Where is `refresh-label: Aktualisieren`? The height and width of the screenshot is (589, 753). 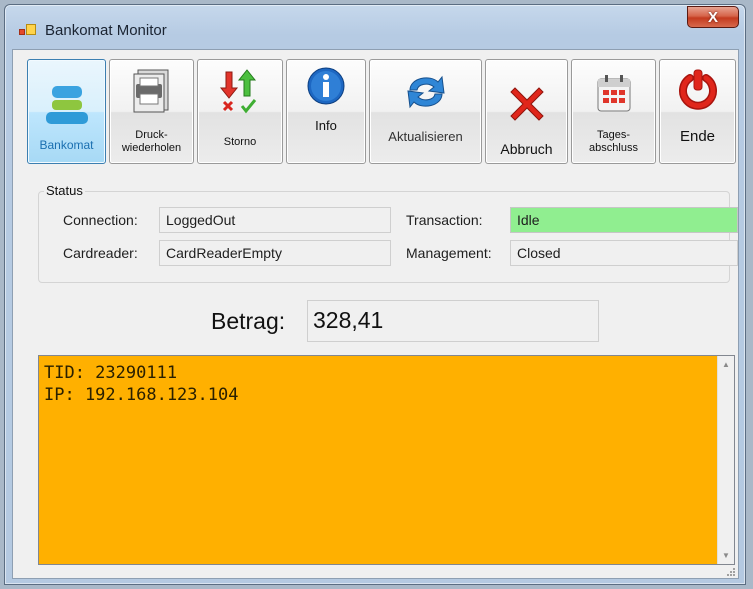 refresh-label: Aktualisieren is located at coordinates (425, 136).